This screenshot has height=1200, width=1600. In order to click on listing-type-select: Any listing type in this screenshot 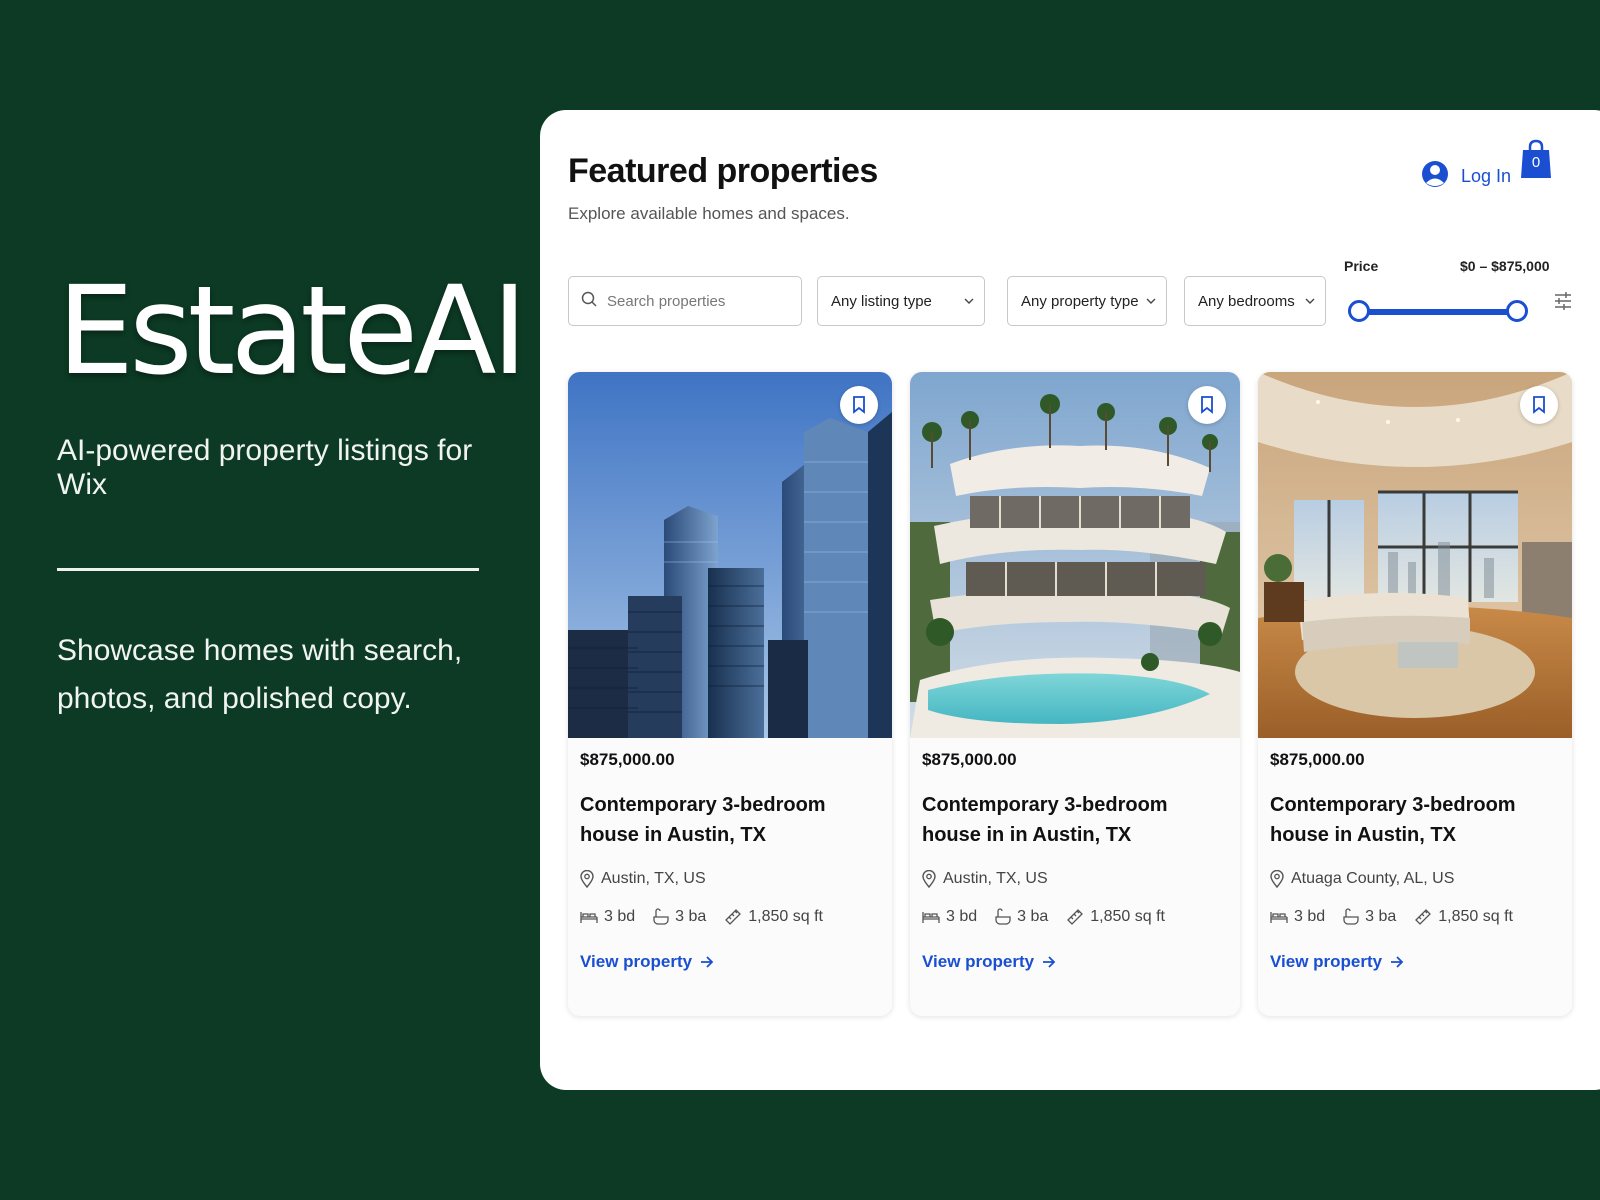, I will do `click(901, 301)`.